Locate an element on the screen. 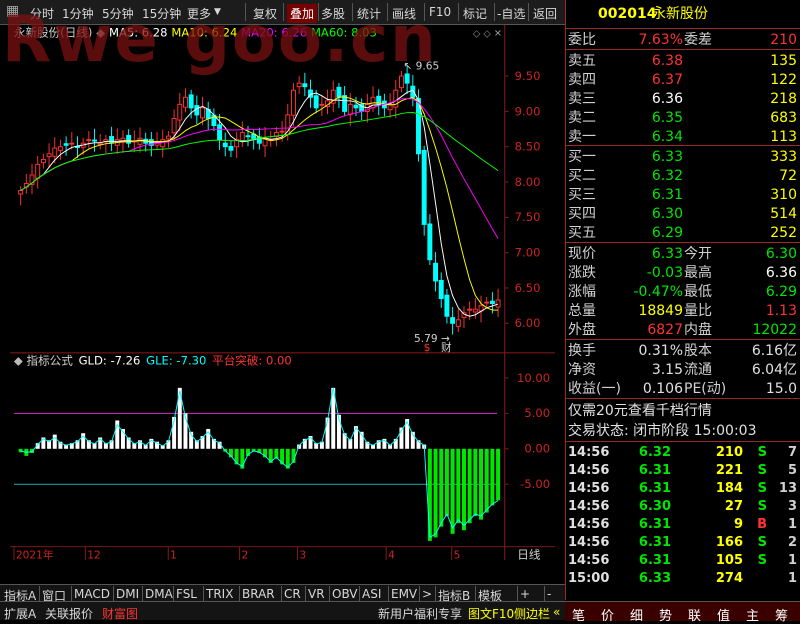  weicha-value: 210 is located at coordinates (783, 40).